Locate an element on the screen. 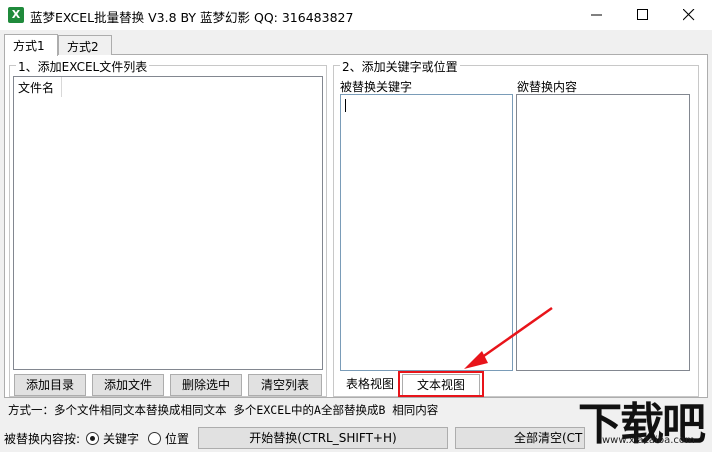  watermark-url: www.xiazaiba.com is located at coordinates (648, 440).